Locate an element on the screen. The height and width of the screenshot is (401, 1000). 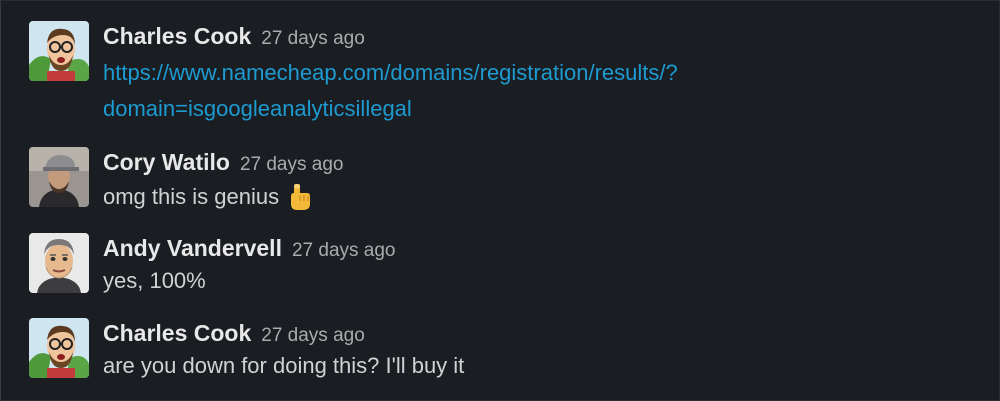
message-text: are you down for doing this? I'll buy it is located at coordinates (533, 366).